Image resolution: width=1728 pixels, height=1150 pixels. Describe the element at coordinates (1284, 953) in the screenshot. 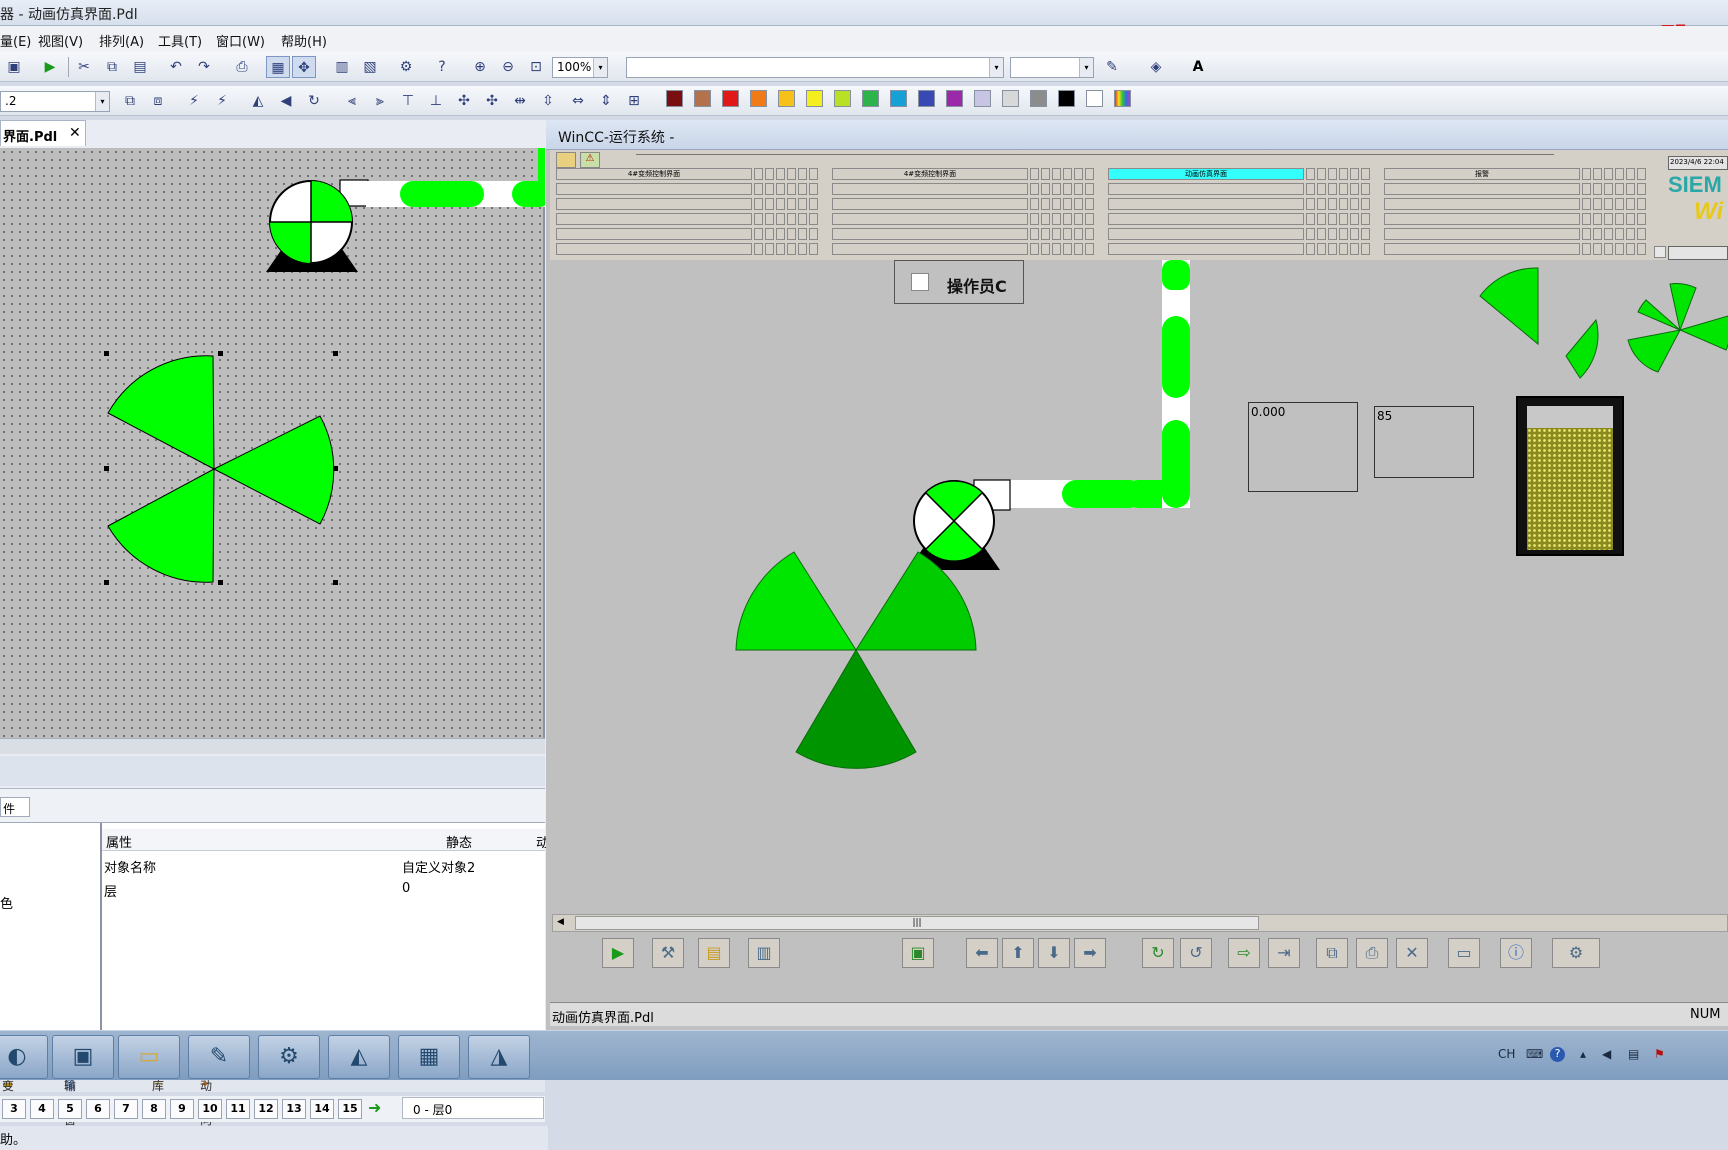

I see `export-icon: ⇥` at that location.